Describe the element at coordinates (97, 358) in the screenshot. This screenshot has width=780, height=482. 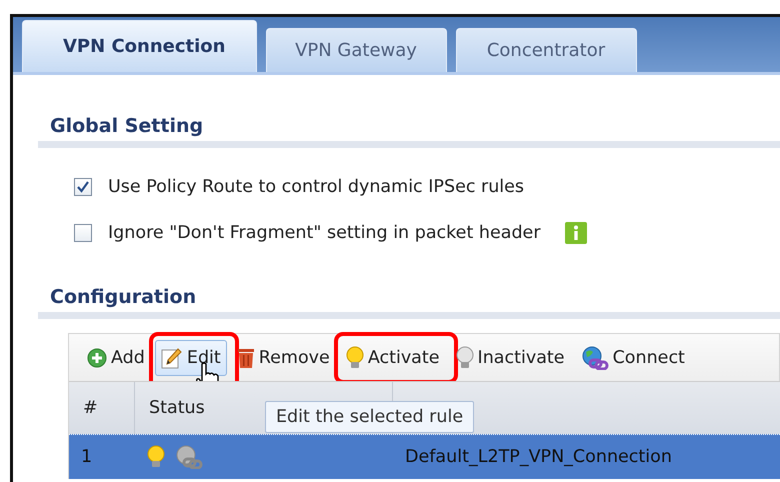
I see `add-icon` at that location.